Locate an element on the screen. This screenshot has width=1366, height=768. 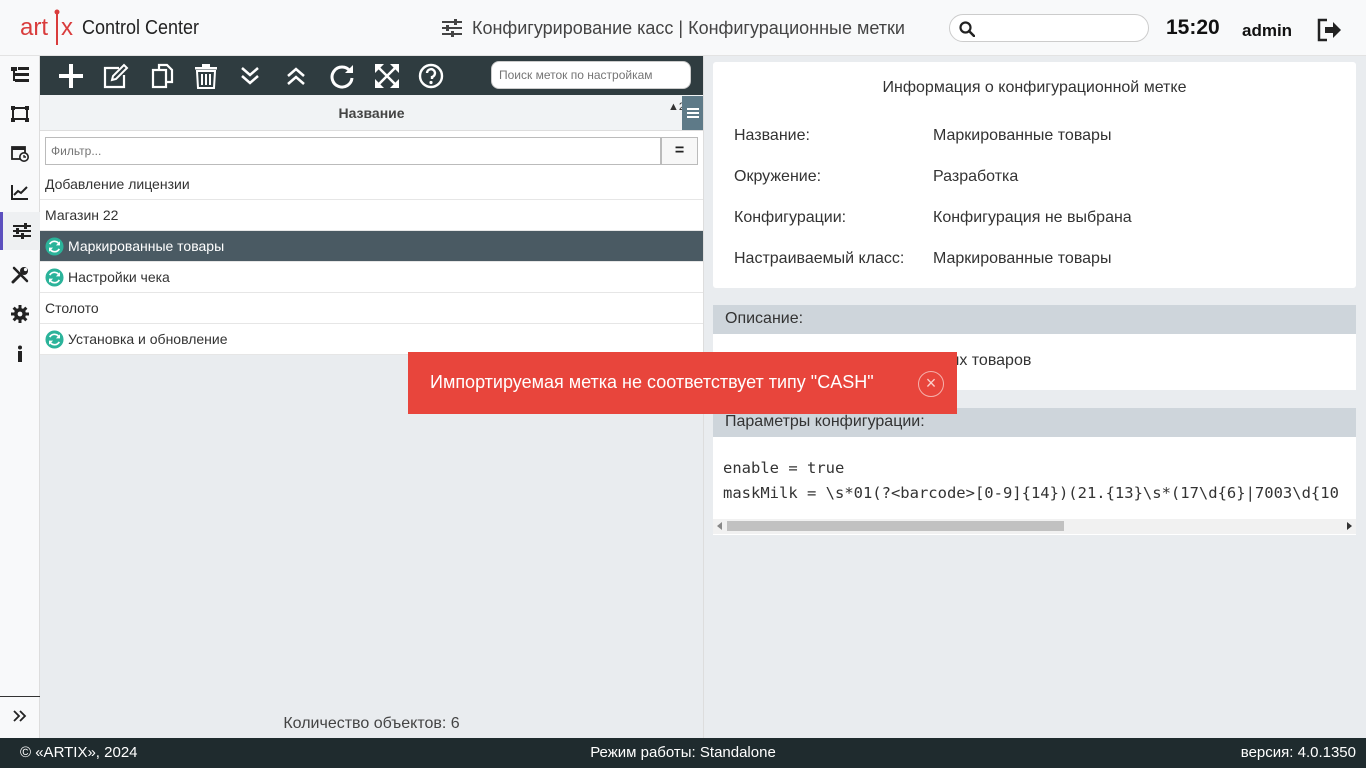
nav-chart-icon is located at coordinates (20, 192).